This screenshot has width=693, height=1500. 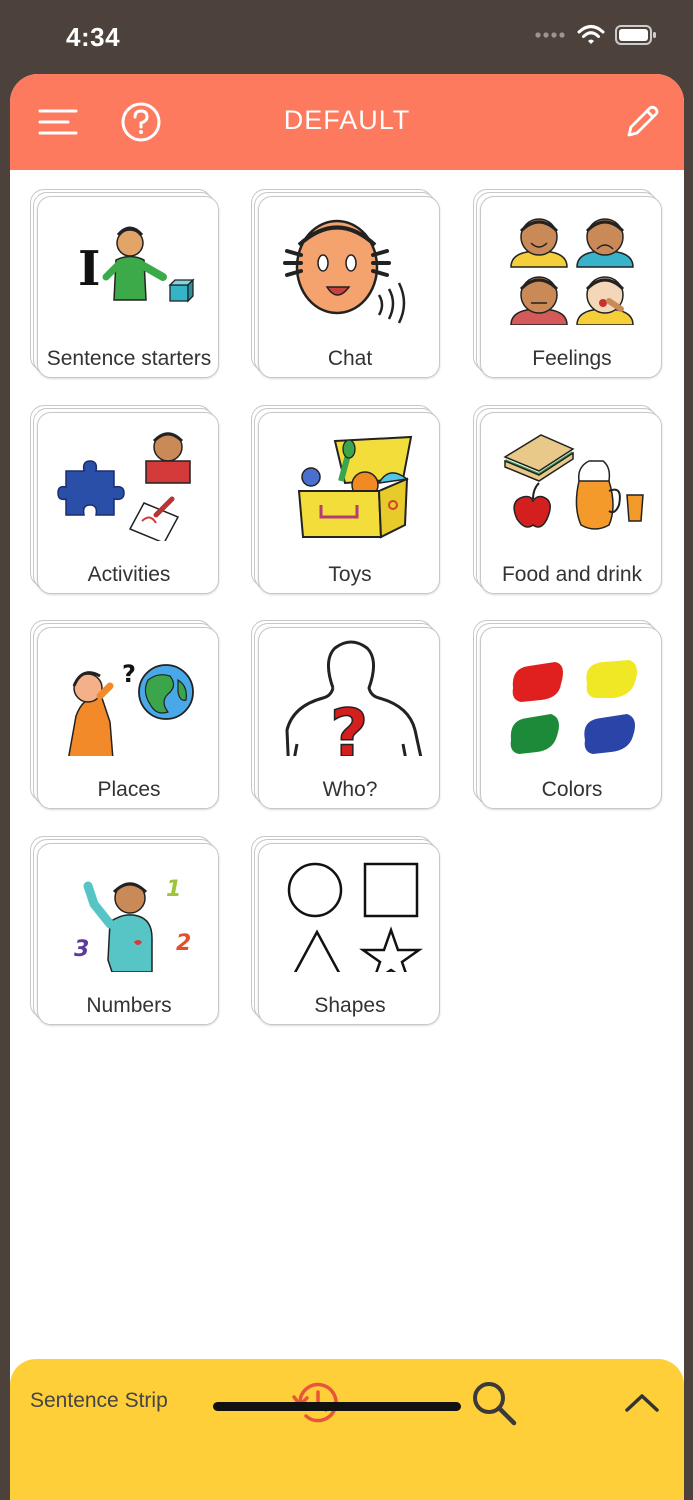 What do you see at coordinates (129, 358) in the screenshot?
I see `tile-label: Sentence starters` at bounding box center [129, 358].